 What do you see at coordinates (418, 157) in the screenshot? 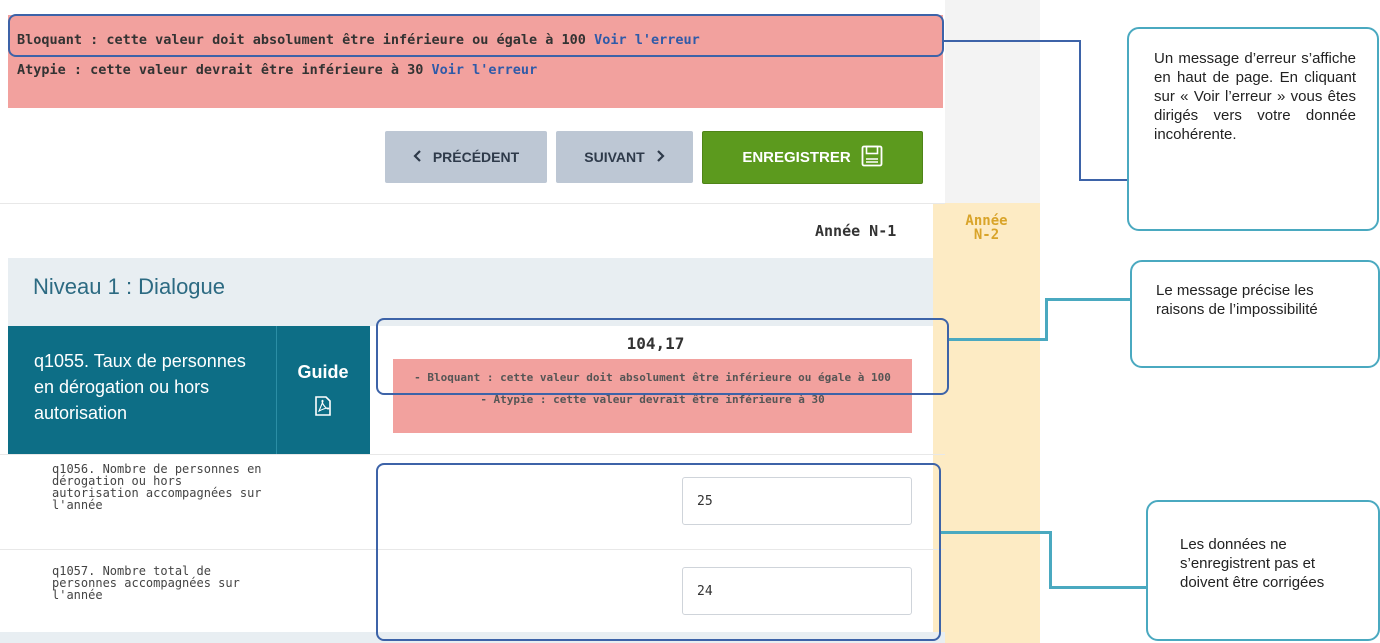
I see `chevron-left-icon` at bounding box center [418, 157].